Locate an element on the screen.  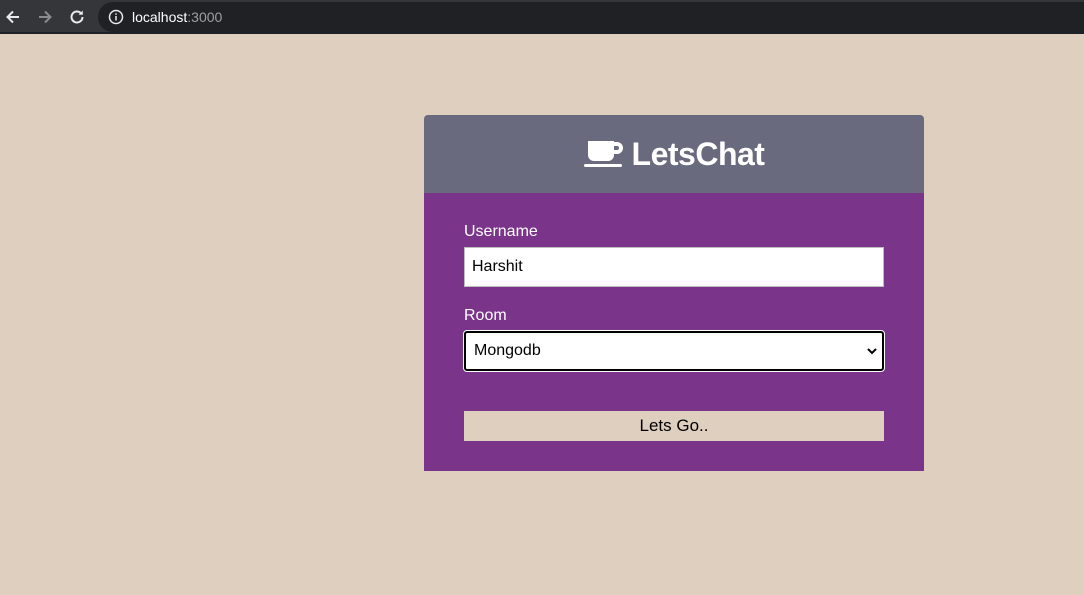
url-text: localhost:3000 is located at coordinates (177, 17).